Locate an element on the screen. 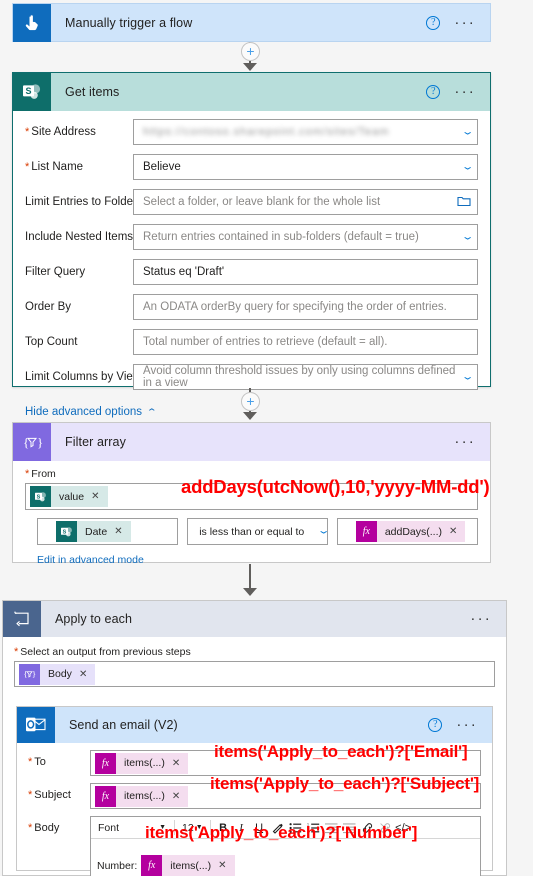 This screenshot has width=533, height=876. trigger-card-title: Manually trigger a flow is located at coordinates (129, 23).